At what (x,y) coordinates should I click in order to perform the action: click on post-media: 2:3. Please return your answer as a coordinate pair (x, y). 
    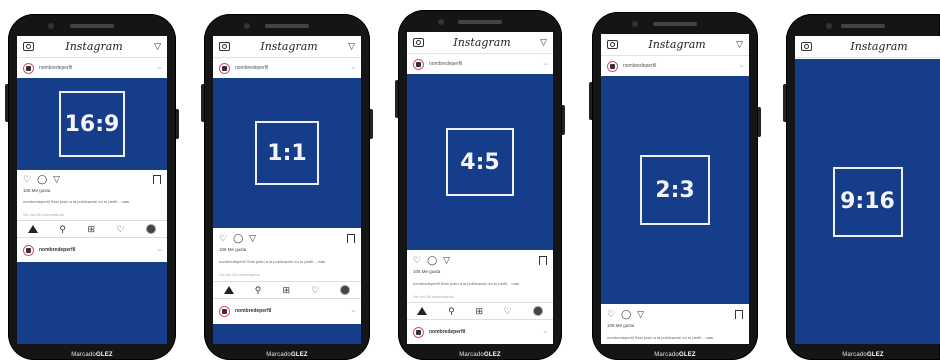
    Looking at the image, I should click on (675, 190).